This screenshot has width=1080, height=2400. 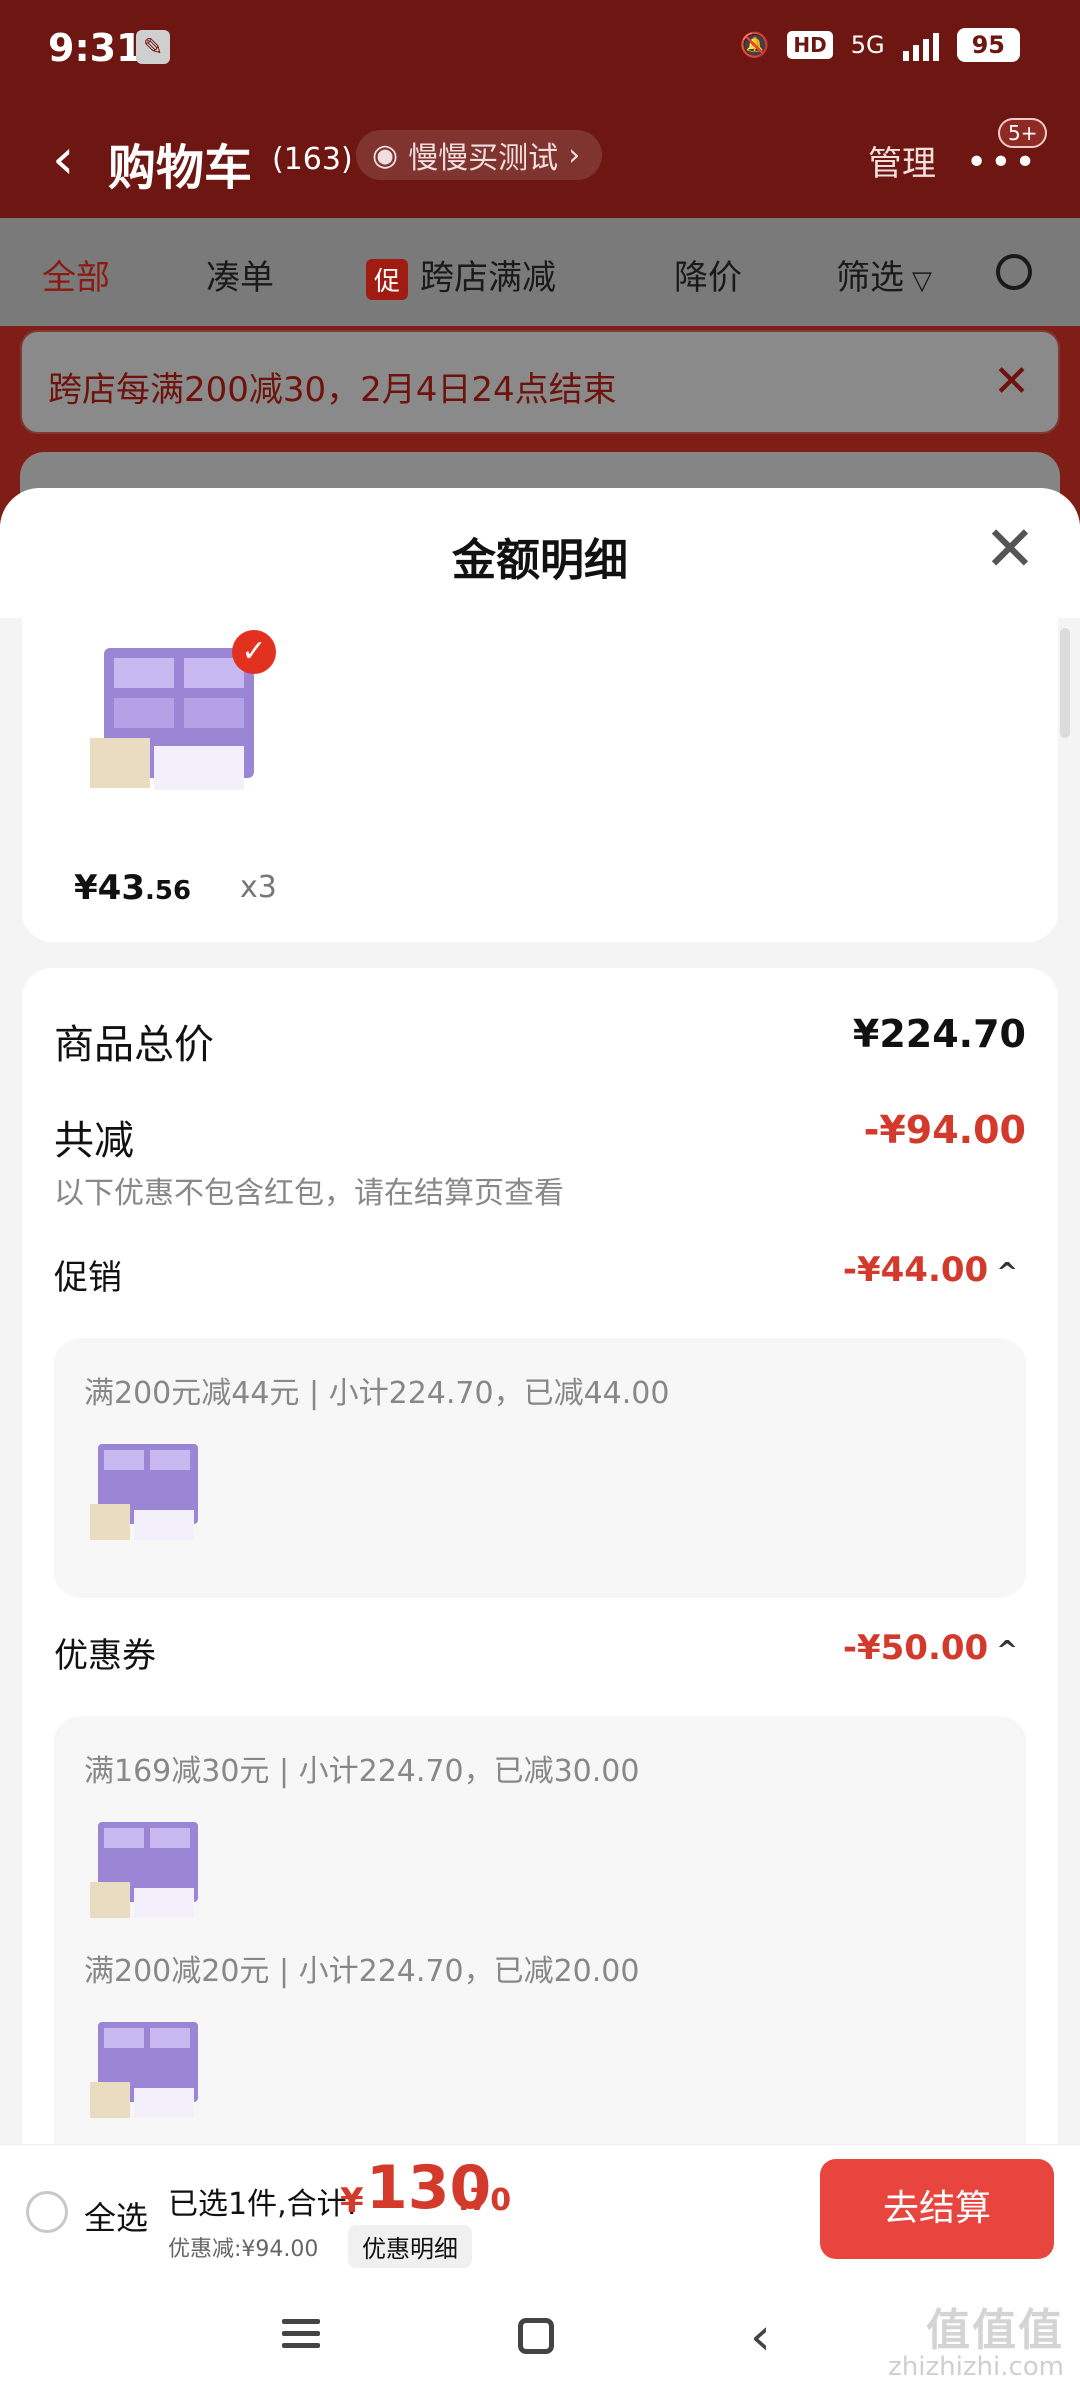 I want to click on test-pill: ◉ 慢慢买测试 ›, so click(x=479, y=155).